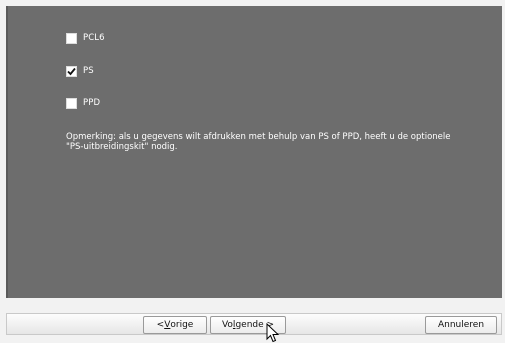 The width and height of the screenshot is (505, 343). I want to click on cancel-button: Annuleren, so click(461, 325).